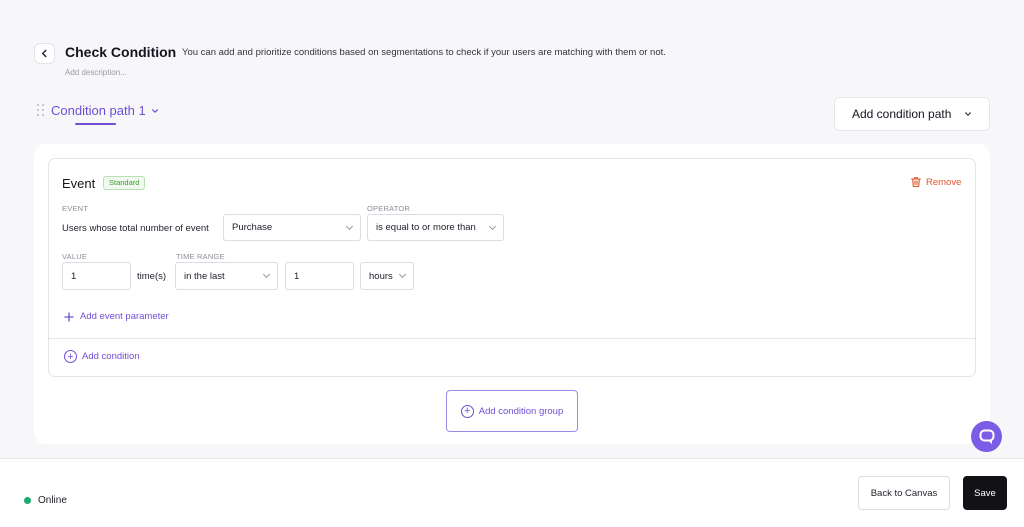 Image resolution: width=1024 pixels, height=527 pixels. I want to click on time-amount-input-text: 1, so click(297, 276).